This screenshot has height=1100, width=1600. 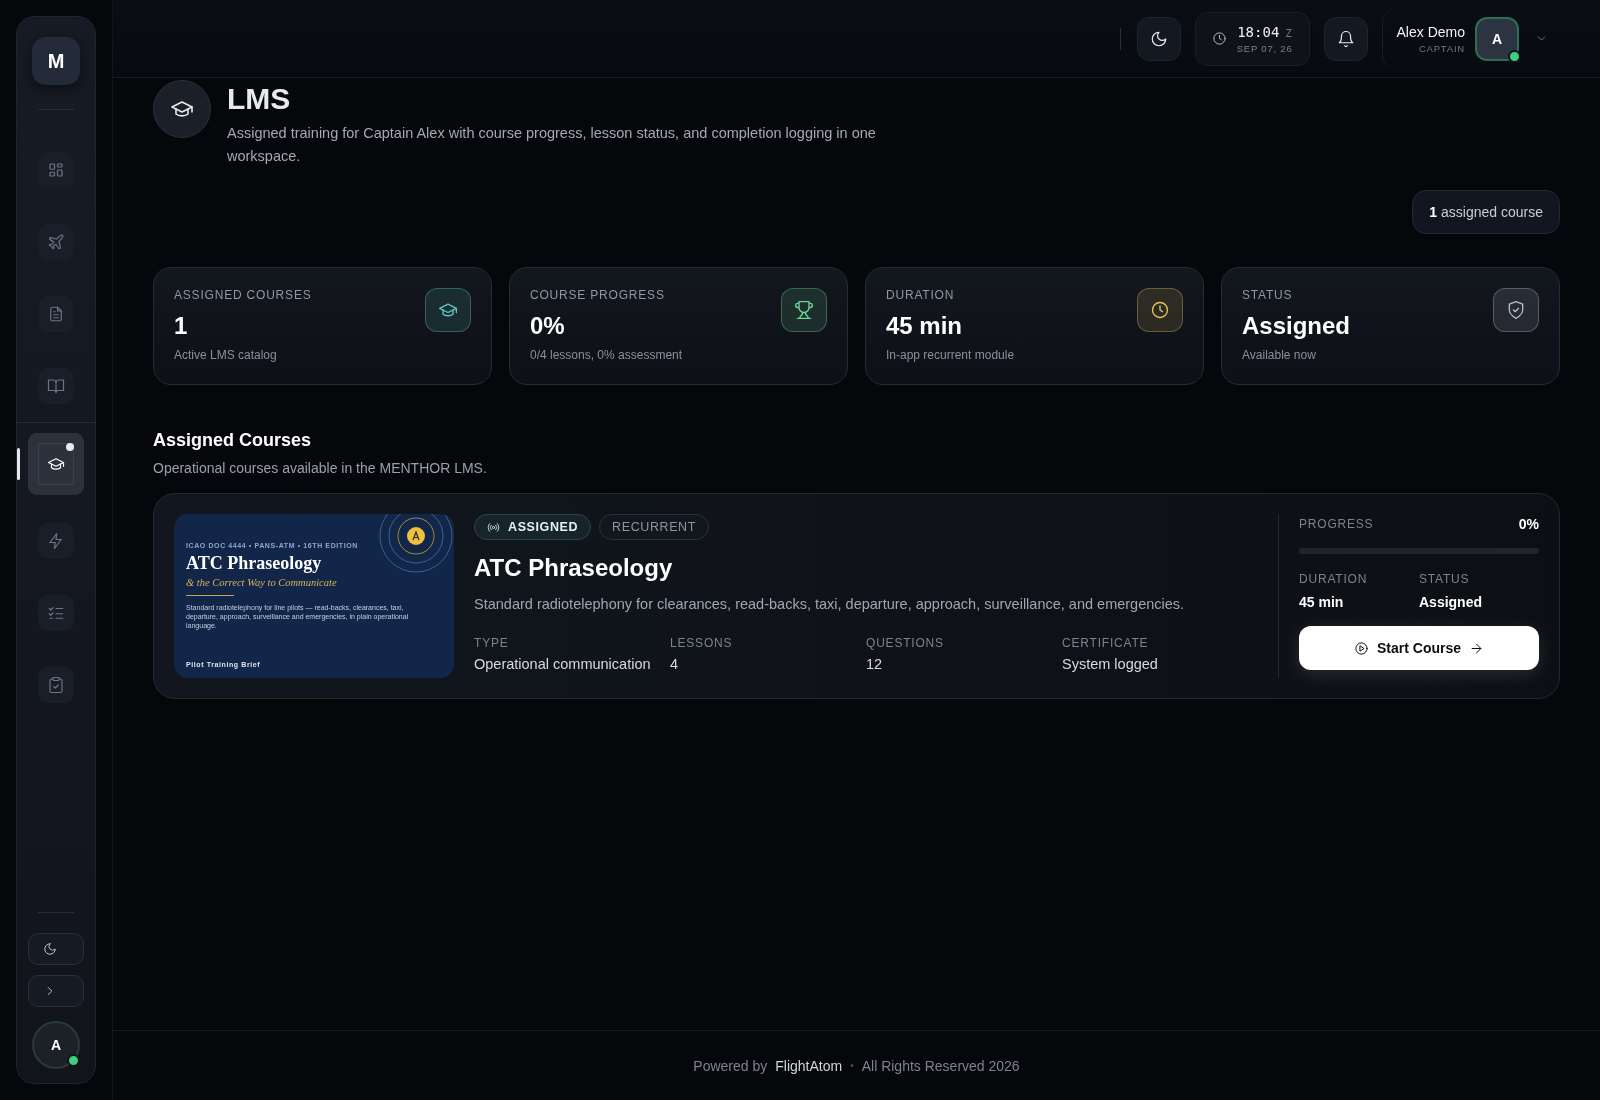 I want to click on shield-check-icon, so click(x=1516, y=310).